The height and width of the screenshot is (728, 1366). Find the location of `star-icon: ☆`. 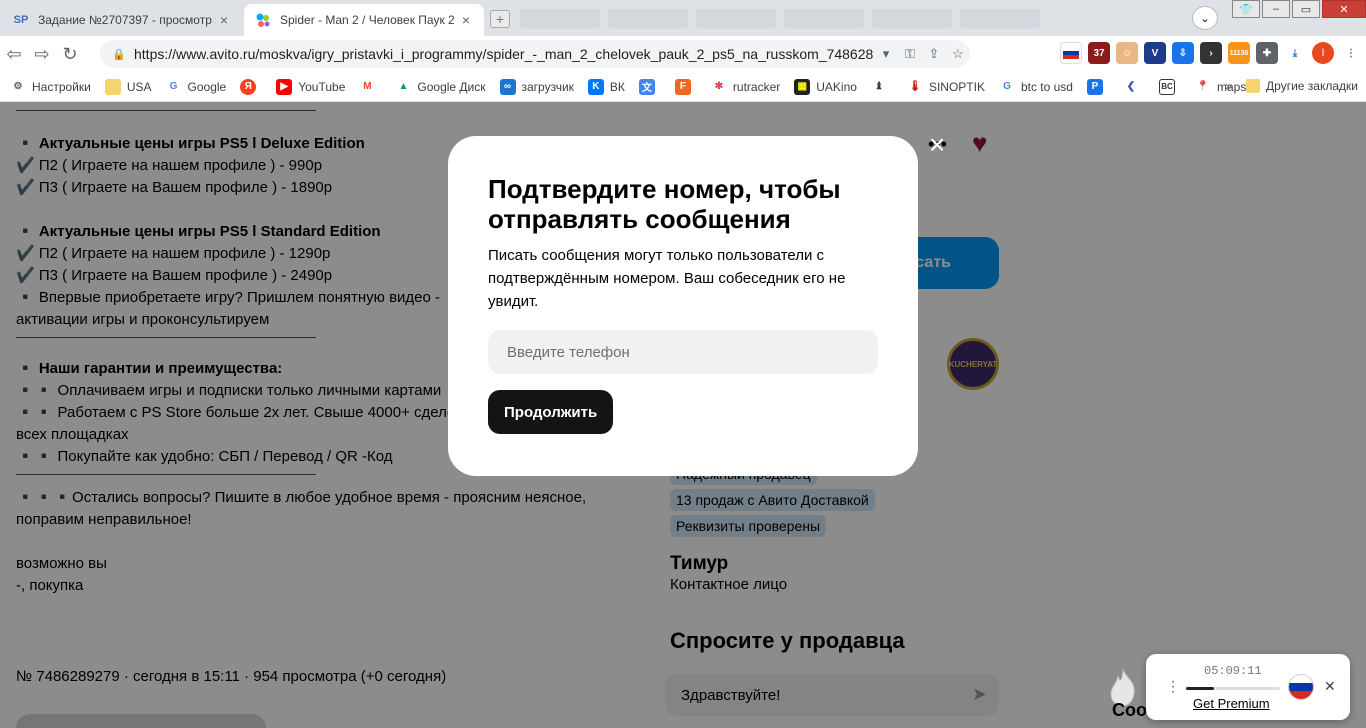

star-icon: ☆ is located at coordinates (958, 54).